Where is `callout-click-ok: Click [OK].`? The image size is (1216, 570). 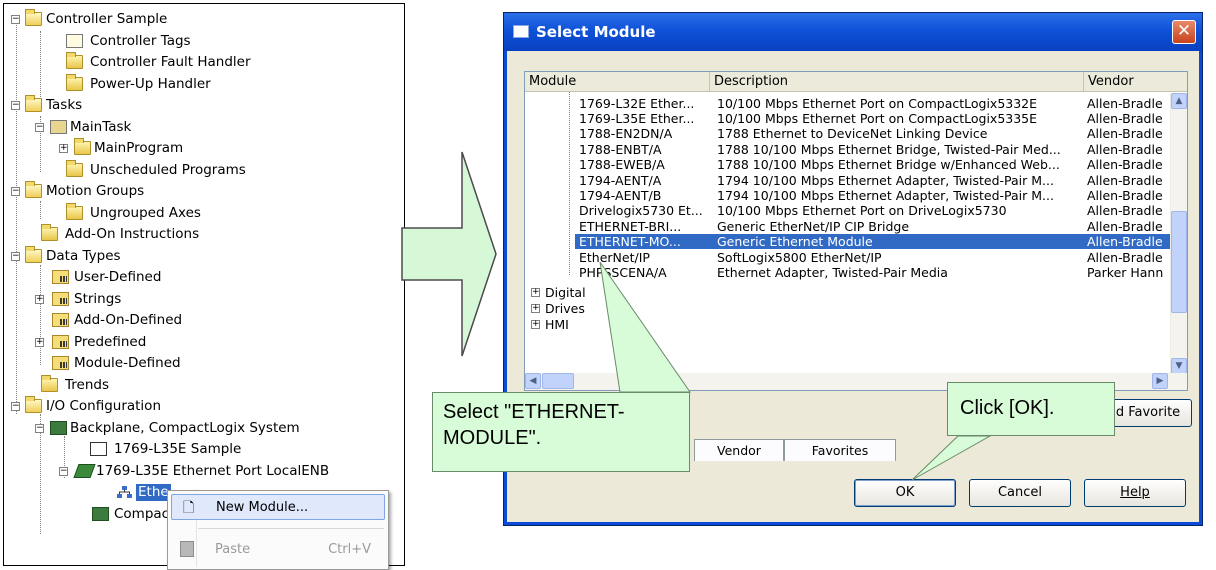 callout-click-ok: Click [OK]. is located at coordinates (1031, 409).